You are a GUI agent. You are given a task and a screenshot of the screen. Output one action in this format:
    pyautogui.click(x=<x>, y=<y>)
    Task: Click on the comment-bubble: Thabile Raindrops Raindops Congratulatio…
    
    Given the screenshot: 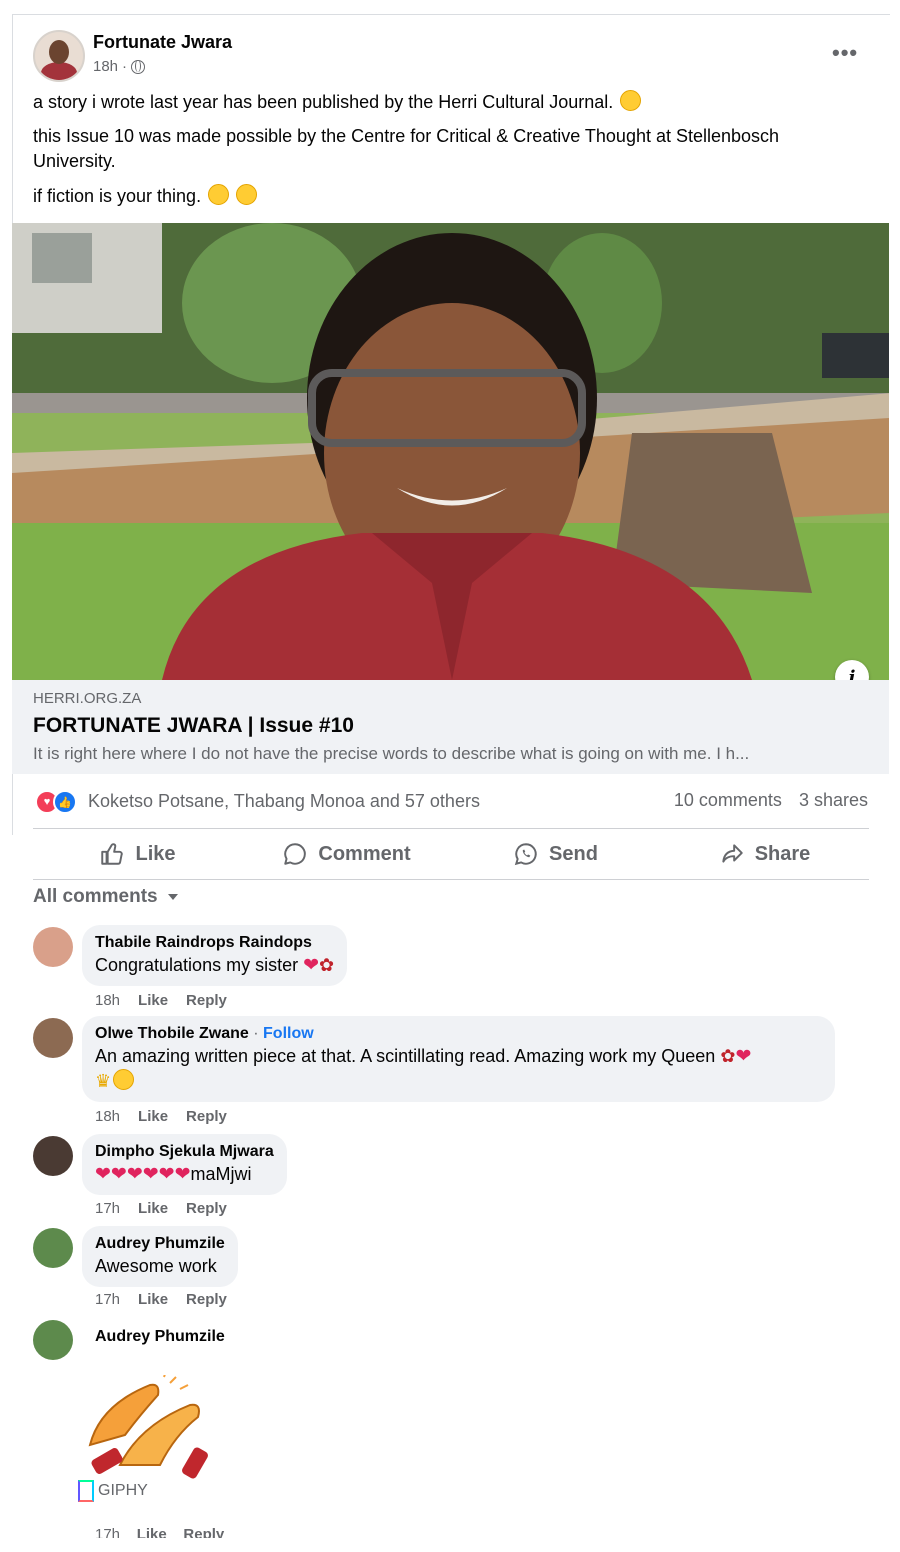 What is the action you would take?
    pyautogui.click(x=215, y=955)
    